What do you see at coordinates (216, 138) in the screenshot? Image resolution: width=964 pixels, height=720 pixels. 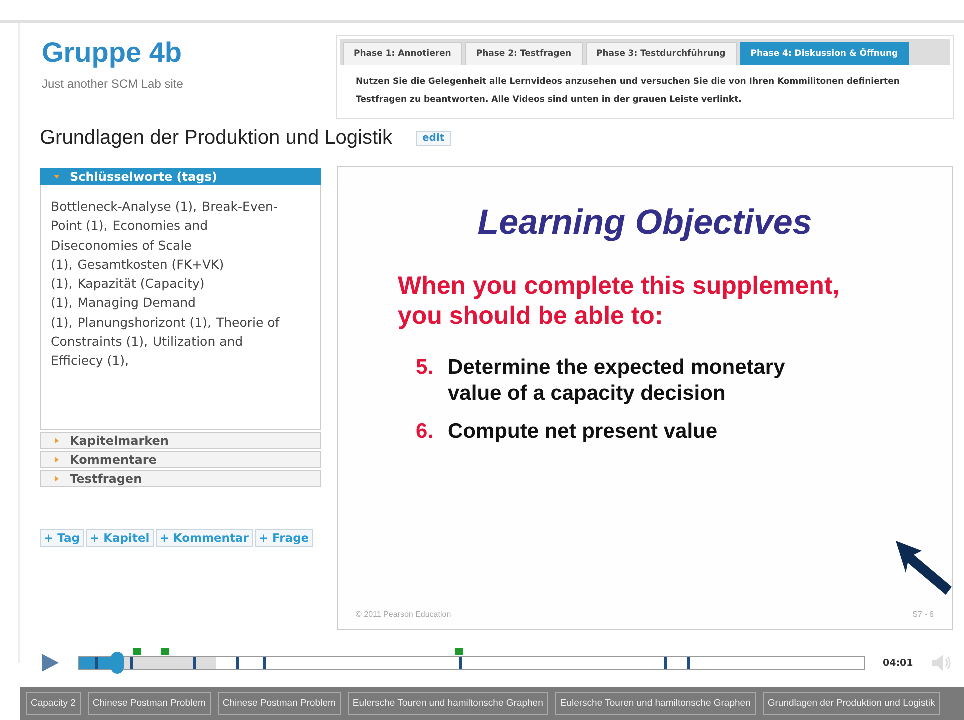 I see `page-title: Grundlagen der Produktion und Logistik` at bounding box center [216, 138].